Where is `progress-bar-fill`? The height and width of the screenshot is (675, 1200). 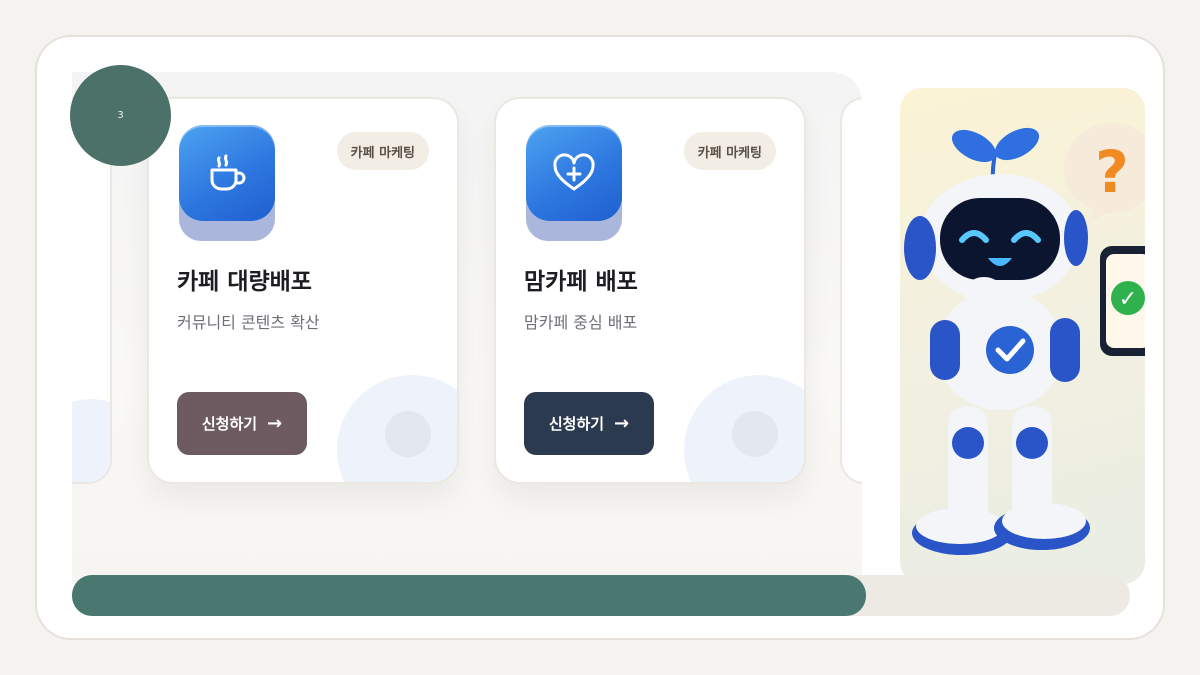 progress-bar-fill is located at coordinates (469, 595).